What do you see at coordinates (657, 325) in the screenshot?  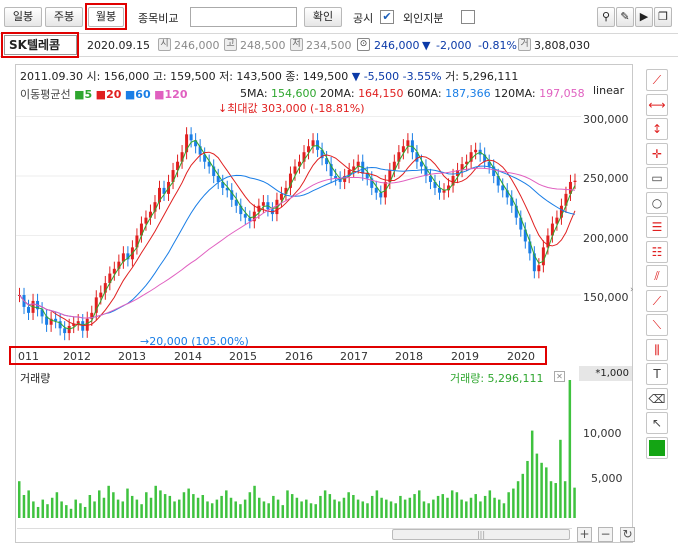 I see `gann-icon: ⟍` at bounding box center [657, 325].